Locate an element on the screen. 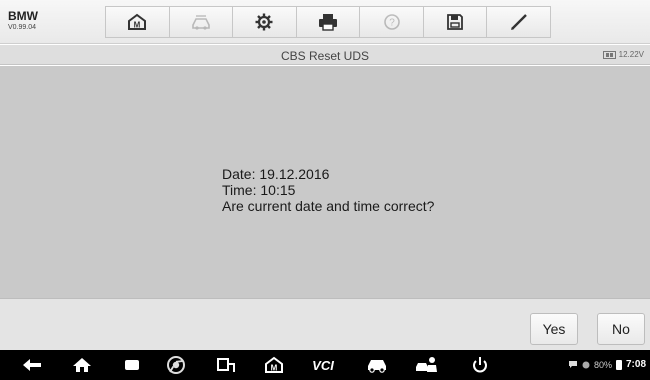 The height and width of the screenshot is (380, 650). question-line: Are current date and time correct? is located at coordinates (328, 206).